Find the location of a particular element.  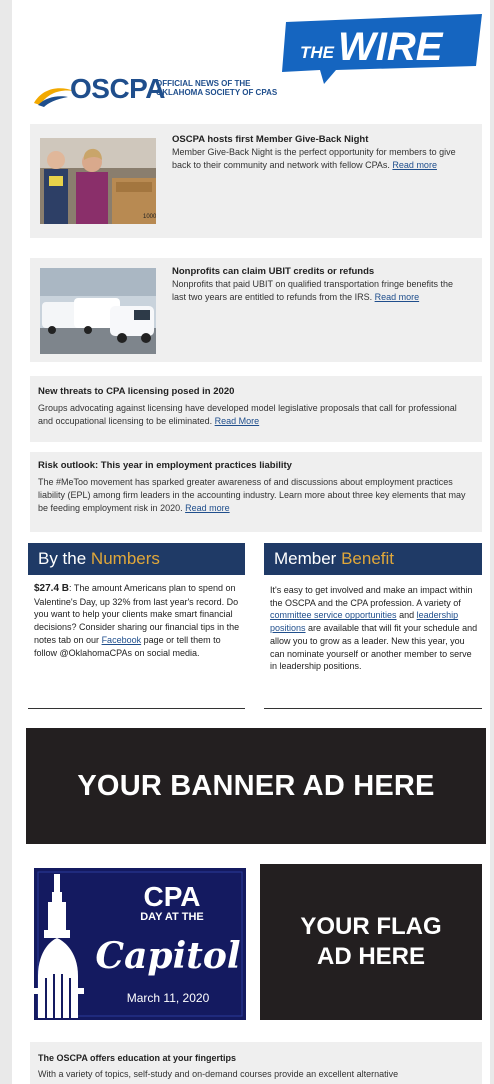

day-at-the-text: DAY AT THE is located at coordinates (172, 917).